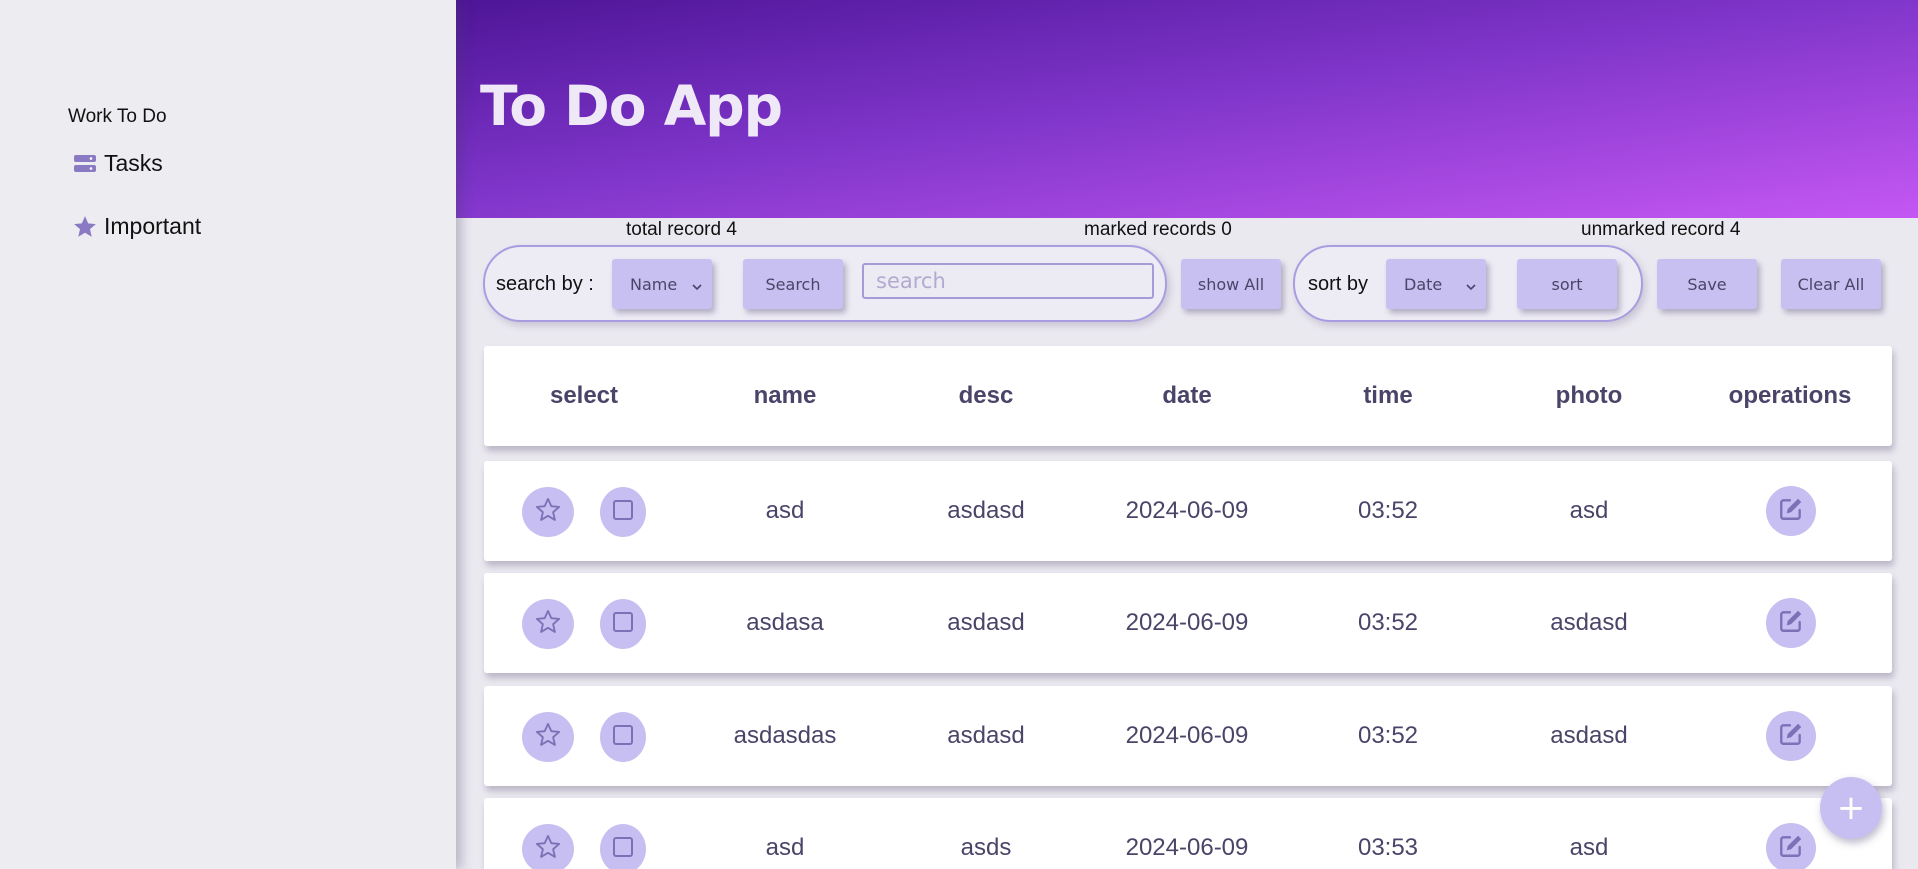  I want to click on column-header-operations: operations, so click(1790, 395).